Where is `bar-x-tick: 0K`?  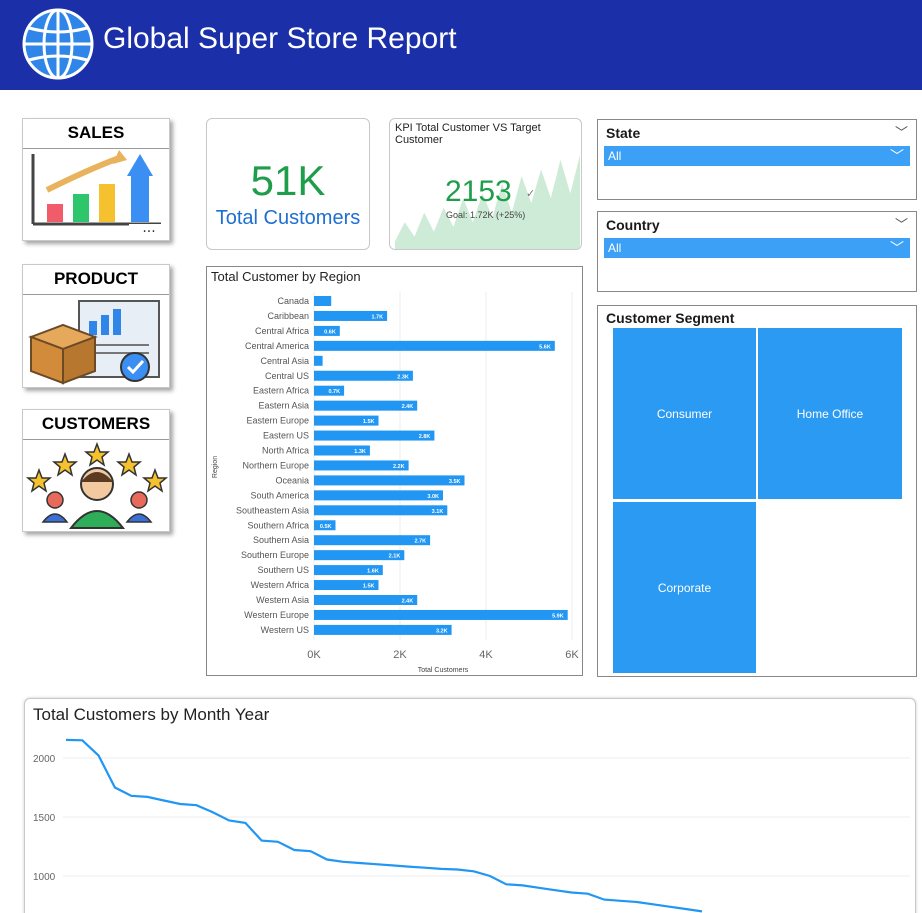 bar-x-tick: 0K is located at coordinates (314, 655).